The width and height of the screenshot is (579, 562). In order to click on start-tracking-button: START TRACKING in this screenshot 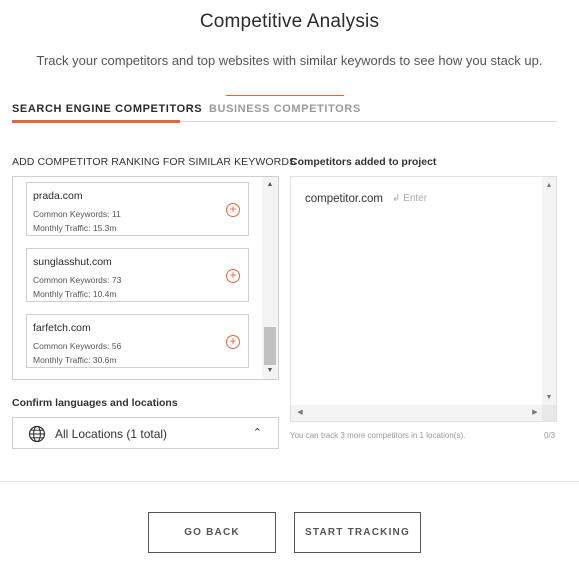, I will do `click(357, 532)`.